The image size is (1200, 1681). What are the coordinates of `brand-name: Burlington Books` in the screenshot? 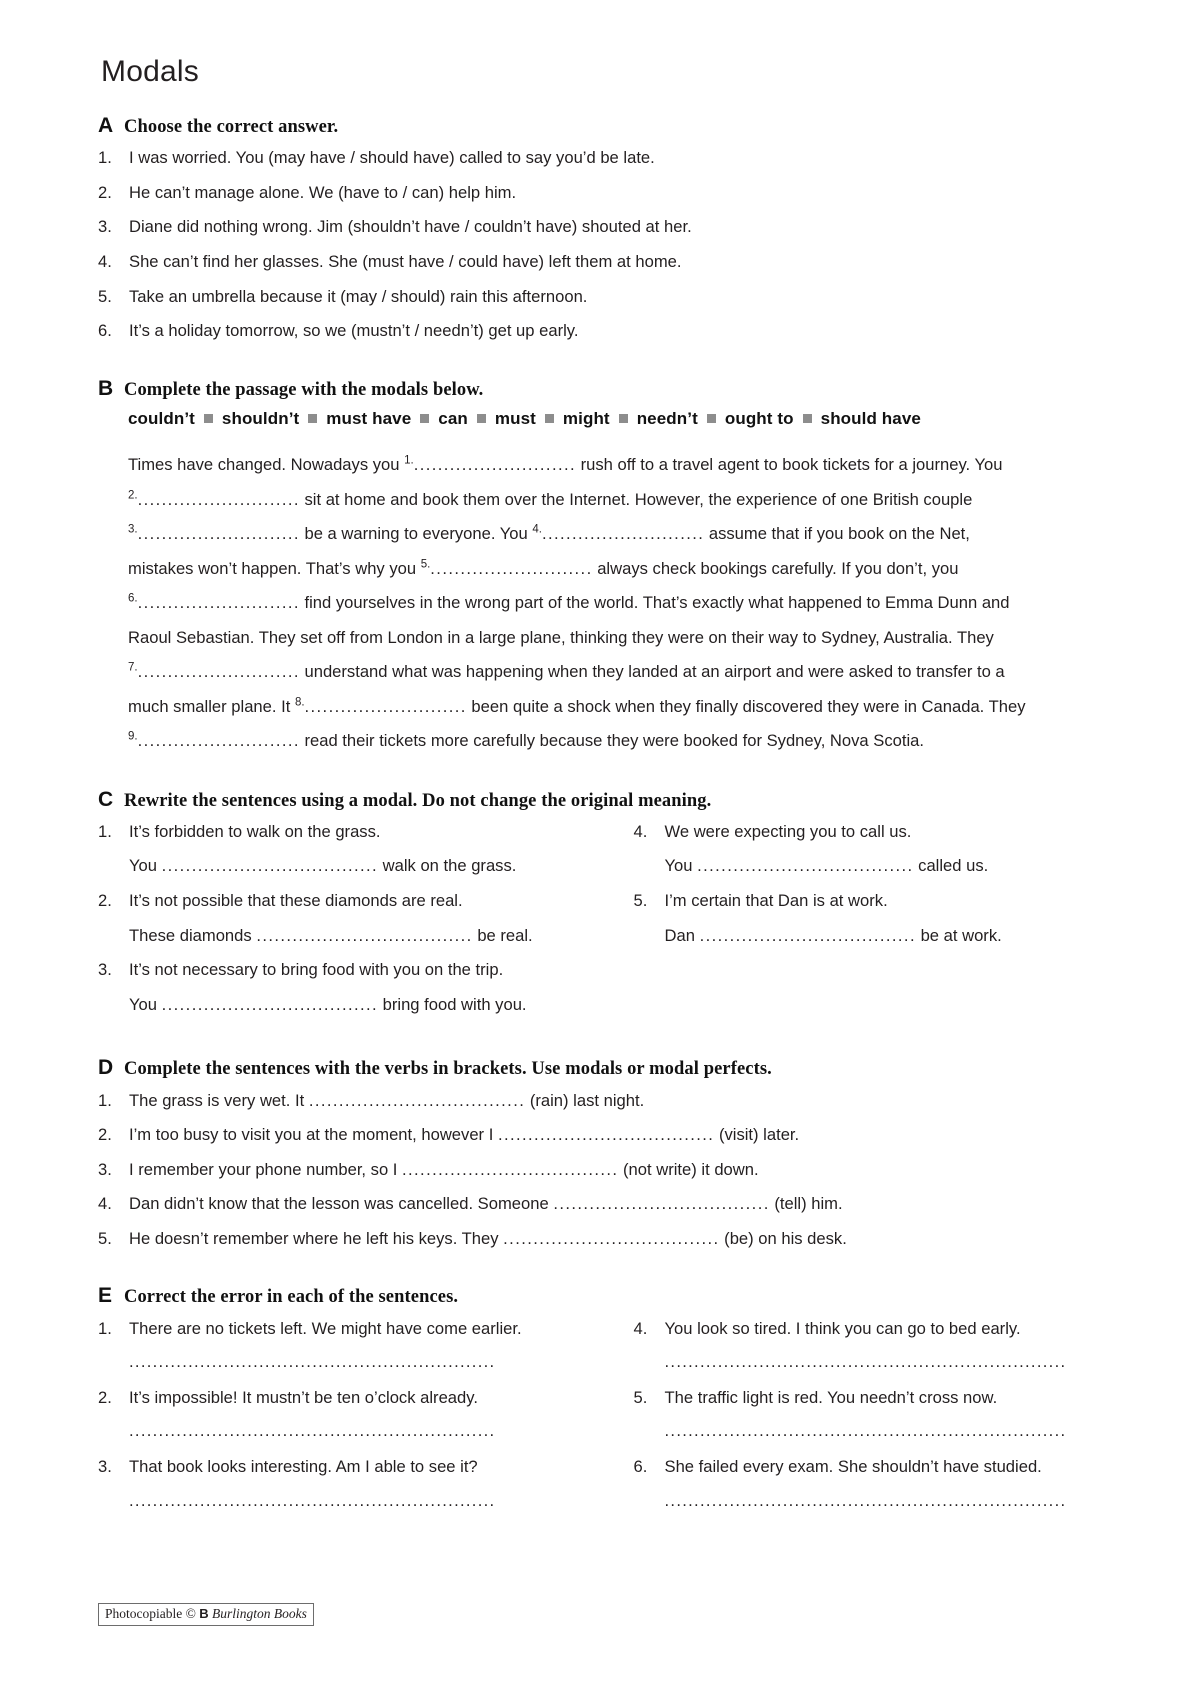 It's located at (259, 1614).